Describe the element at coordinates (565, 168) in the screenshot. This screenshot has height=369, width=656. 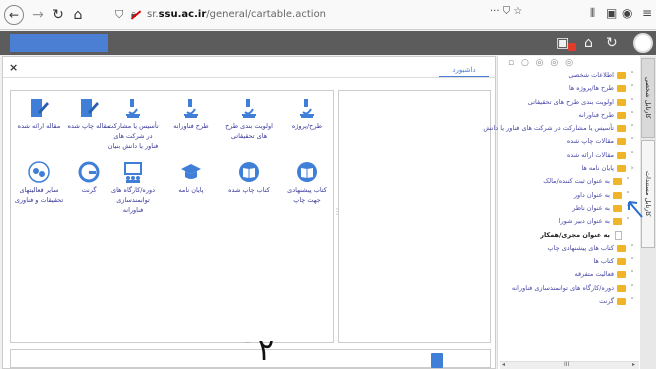
I see `sidebar-item: ‹ پایان نامه ها` at that location.